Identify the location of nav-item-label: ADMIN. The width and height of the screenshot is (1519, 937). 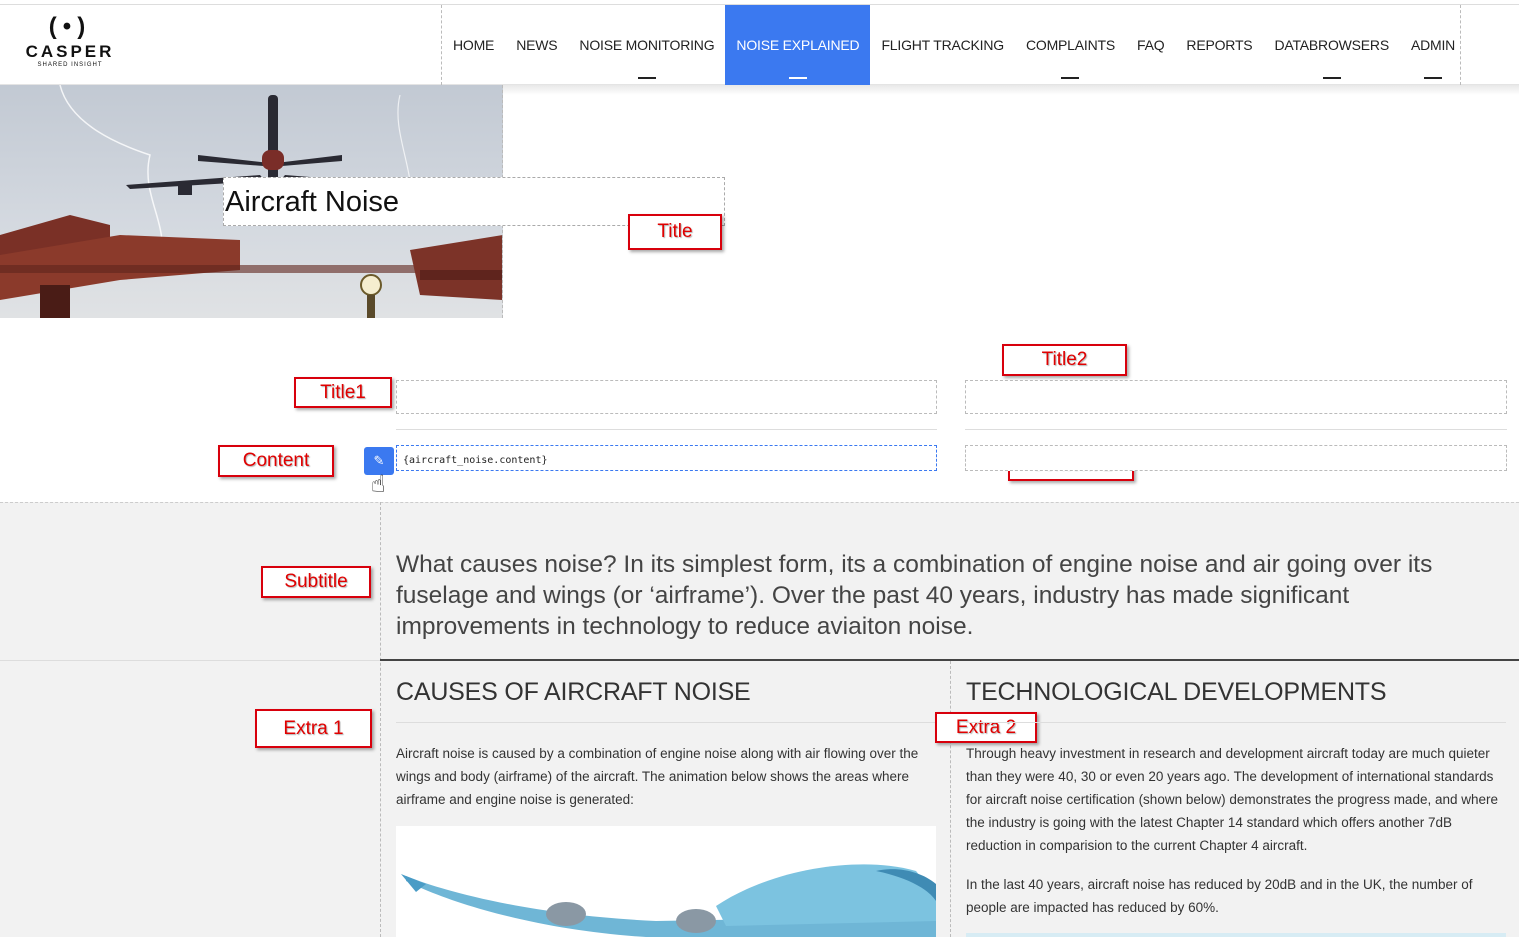
(1433, 45).